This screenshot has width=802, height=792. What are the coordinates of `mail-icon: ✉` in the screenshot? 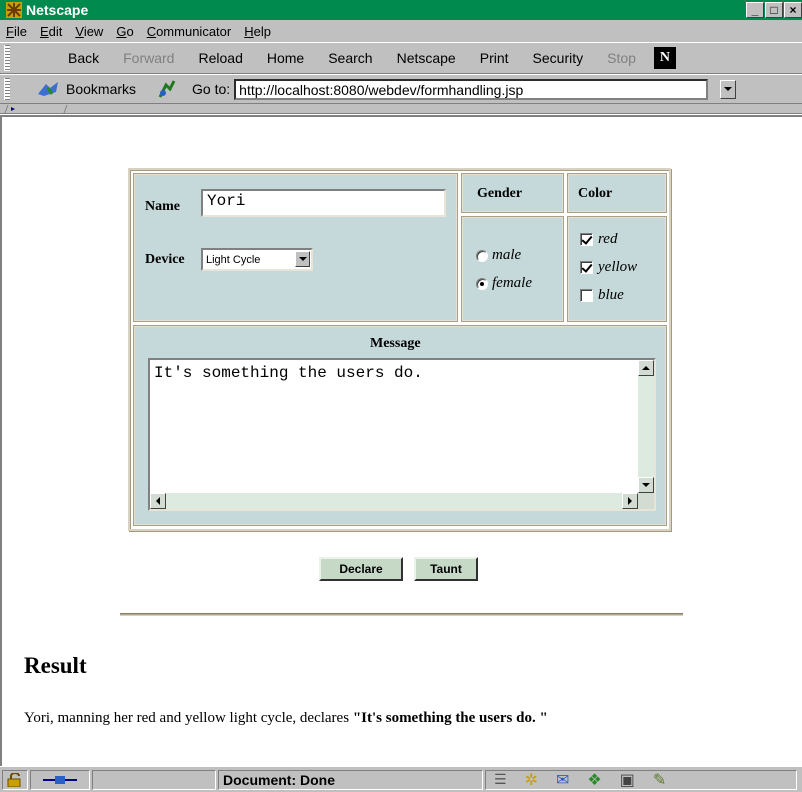 It's located at (562, 779).